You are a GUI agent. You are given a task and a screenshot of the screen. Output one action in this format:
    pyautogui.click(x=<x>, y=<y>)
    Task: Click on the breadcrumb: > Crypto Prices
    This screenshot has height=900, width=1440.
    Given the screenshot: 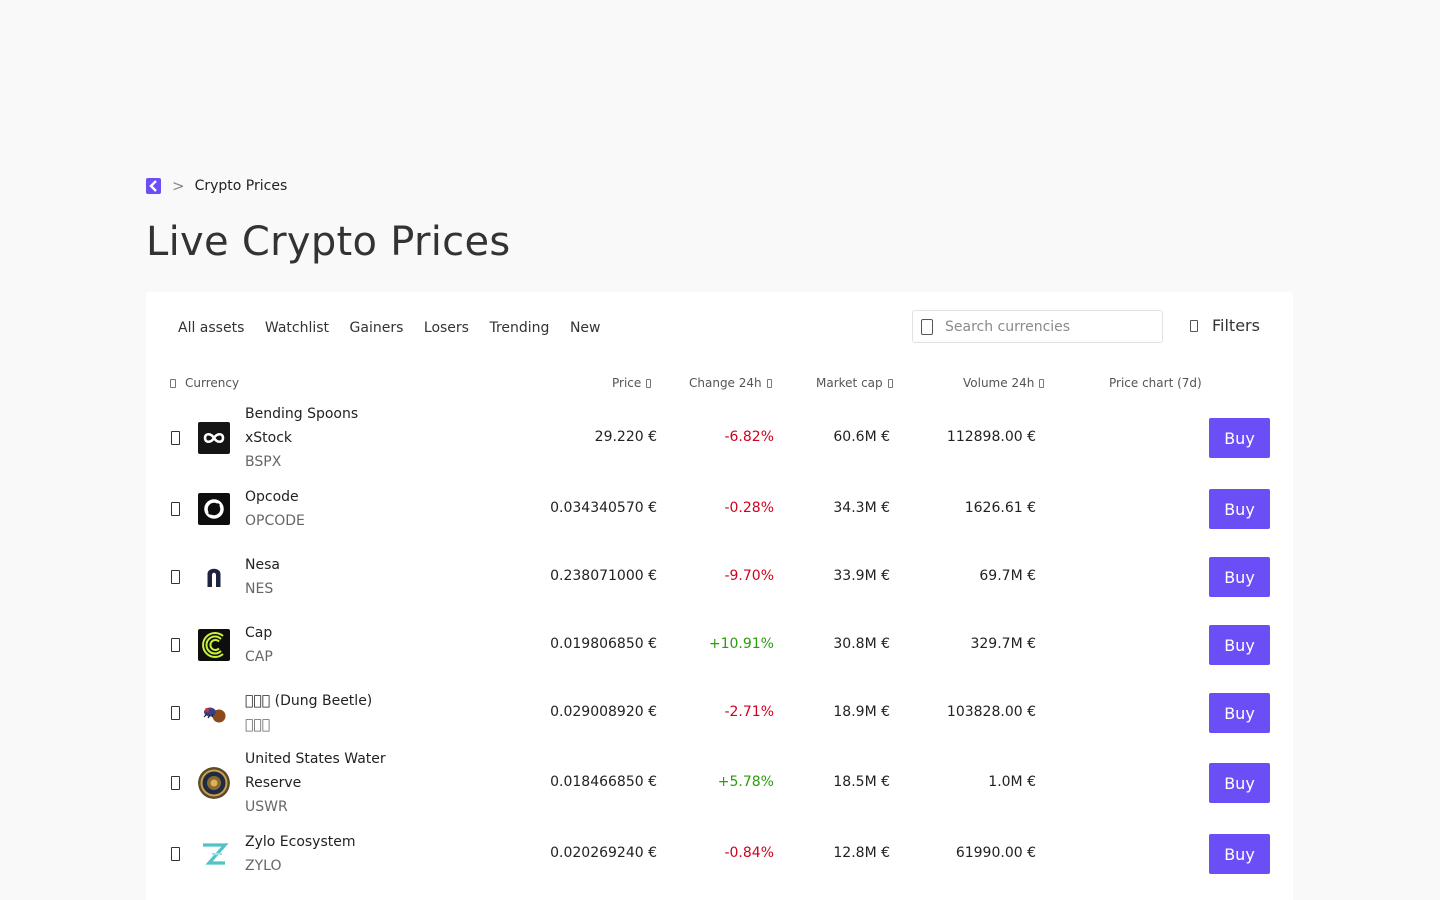 What is the action you would take?
    pyautogui.click(x=216, y=186)
    